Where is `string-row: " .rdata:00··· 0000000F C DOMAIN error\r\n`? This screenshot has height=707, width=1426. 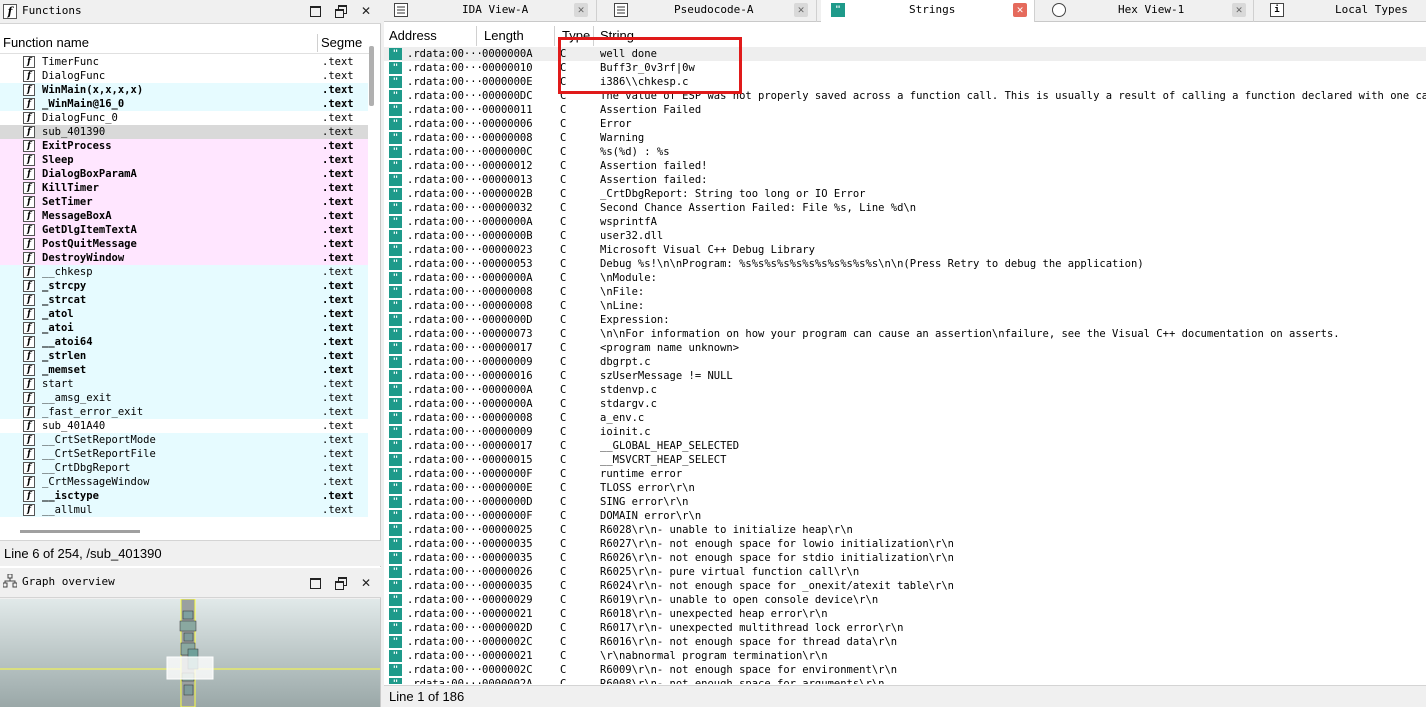
string-row: " .rdata:00··· 0000000F C DOMAIN error\r\n is located at coordinates (905, 516).